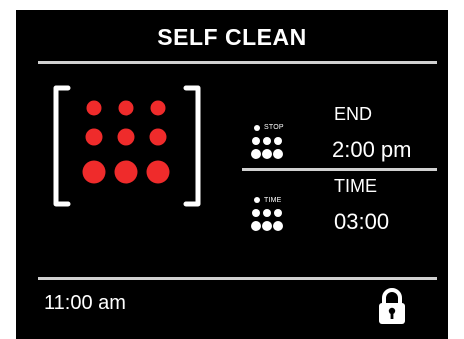 The width and height of the screenshot is (464, 339). I want to click on clock-time: 11:00 am, so click(85, 303).